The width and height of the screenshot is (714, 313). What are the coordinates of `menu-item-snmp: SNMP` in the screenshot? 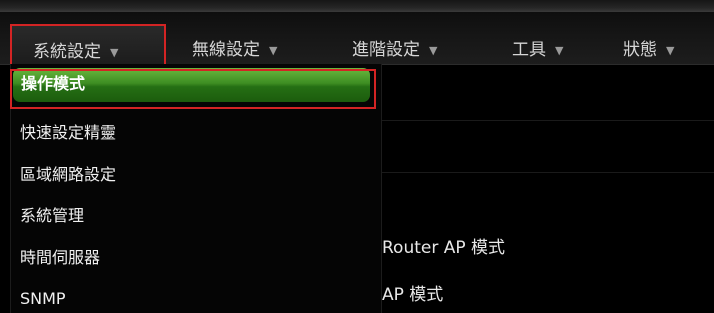 It's located at (43, 299).